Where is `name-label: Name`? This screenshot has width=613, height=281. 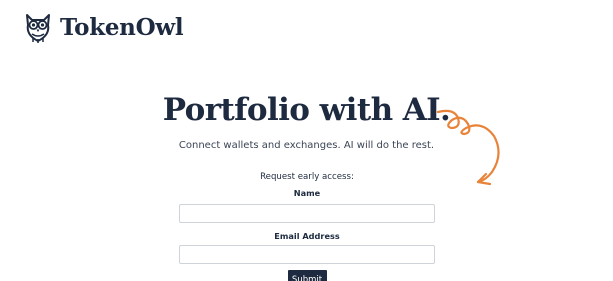
name-label: Name is located at coordinates (307, 193).